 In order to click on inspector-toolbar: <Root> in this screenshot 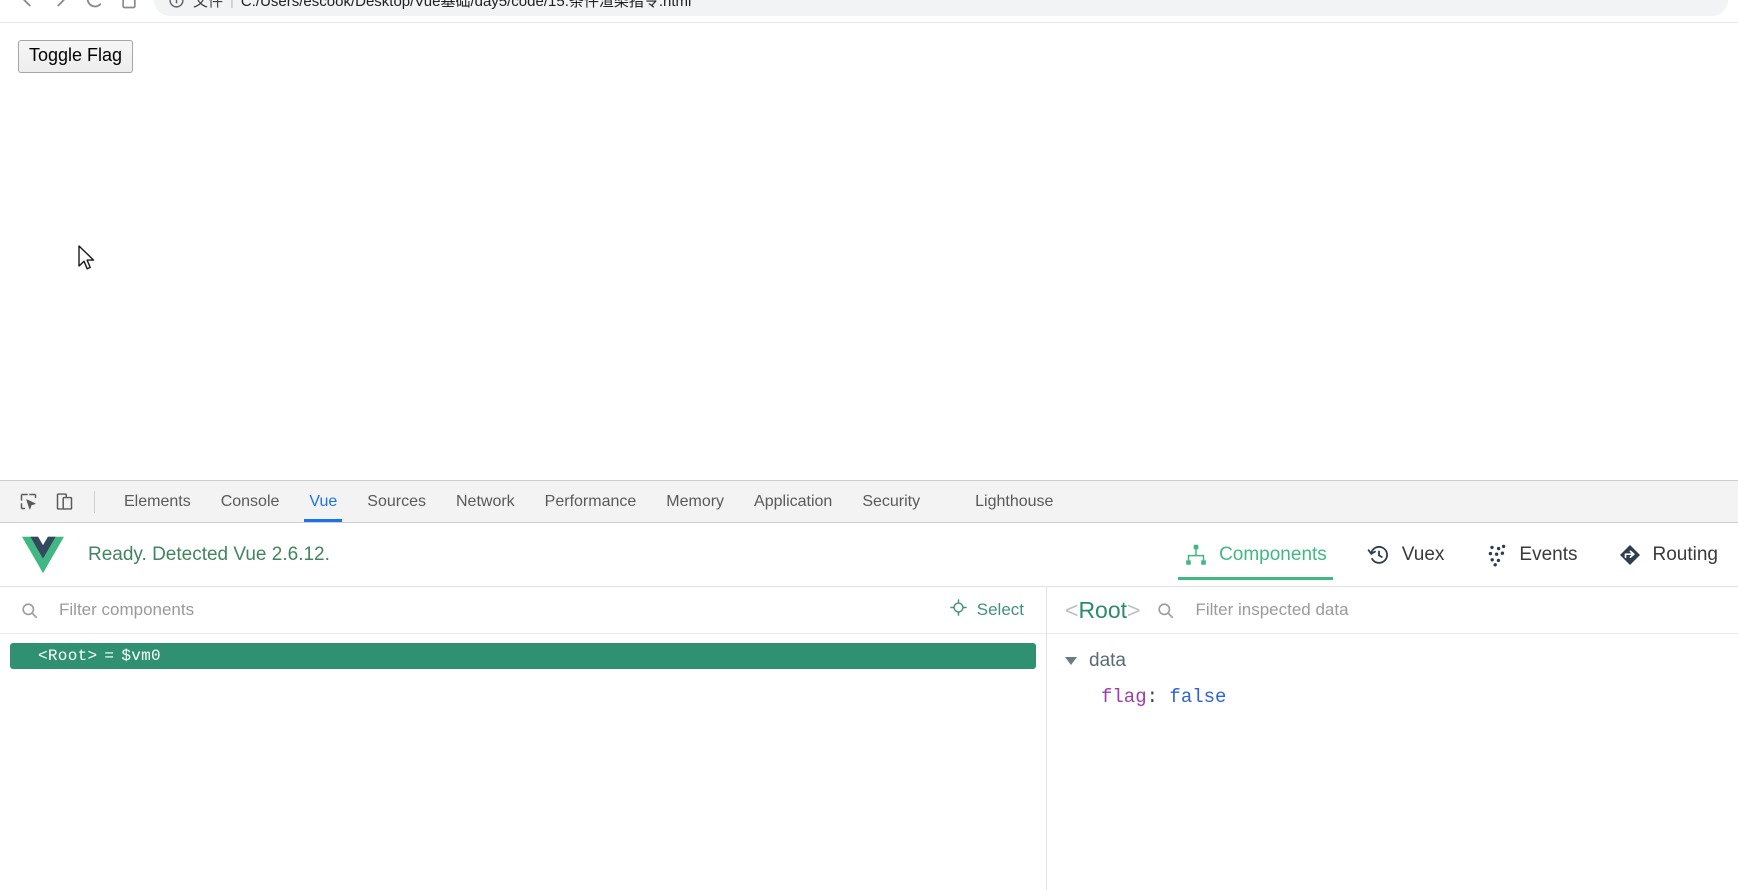, I will do `click(1392, 610)`.